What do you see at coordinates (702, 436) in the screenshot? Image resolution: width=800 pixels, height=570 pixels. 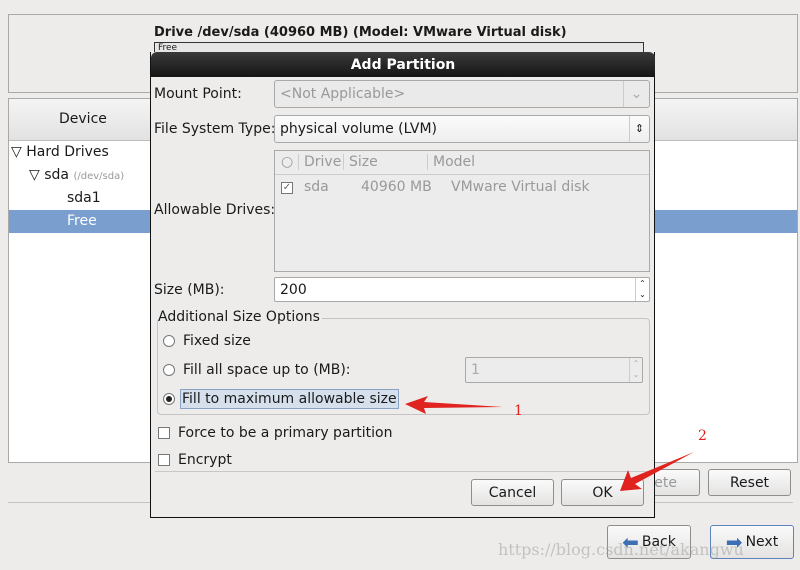 I see `annotation-2: 2` at bounding box center [702, 436].